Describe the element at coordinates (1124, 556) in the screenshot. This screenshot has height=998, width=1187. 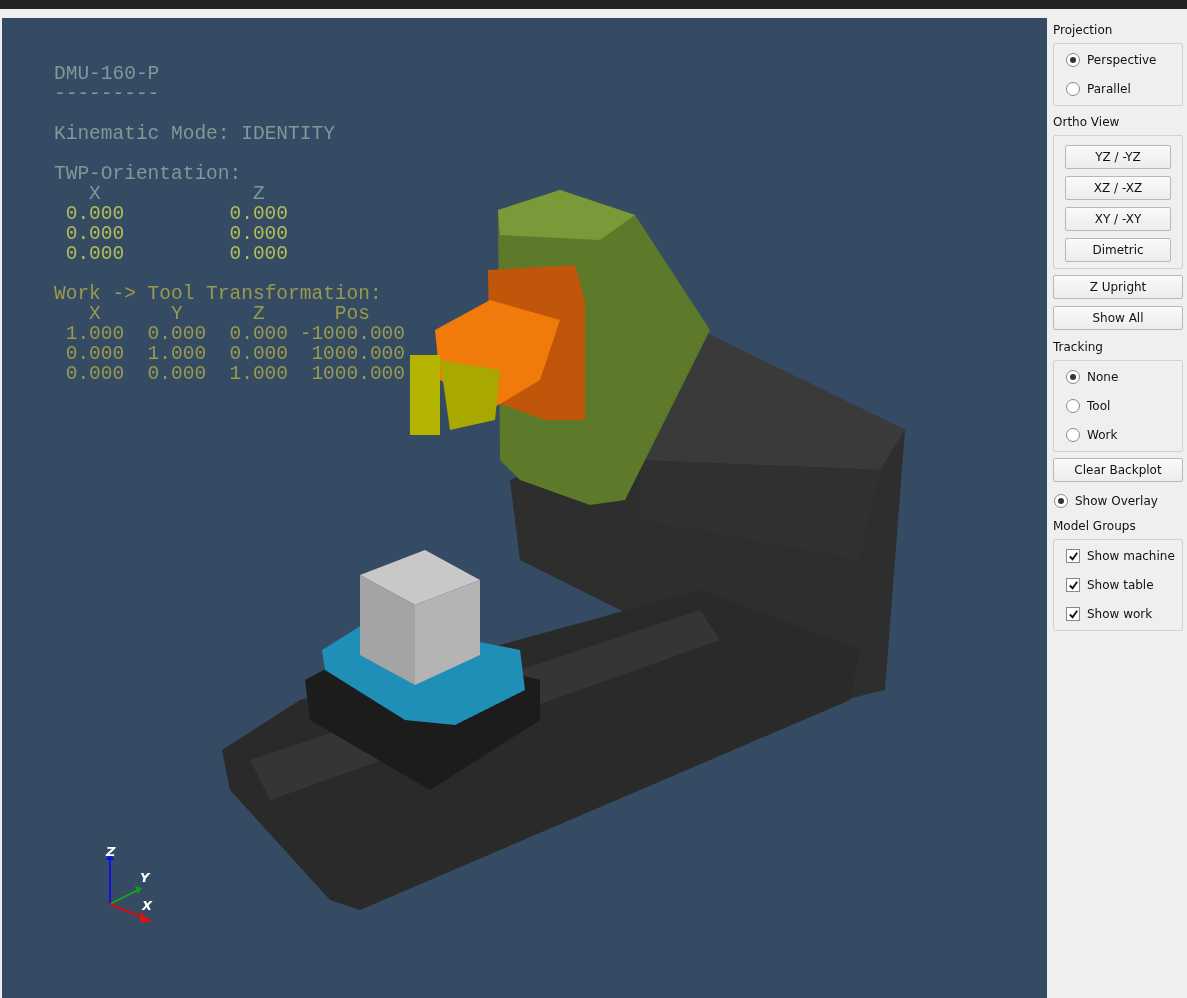
I see `checkbox-option: Show machine` at that location.